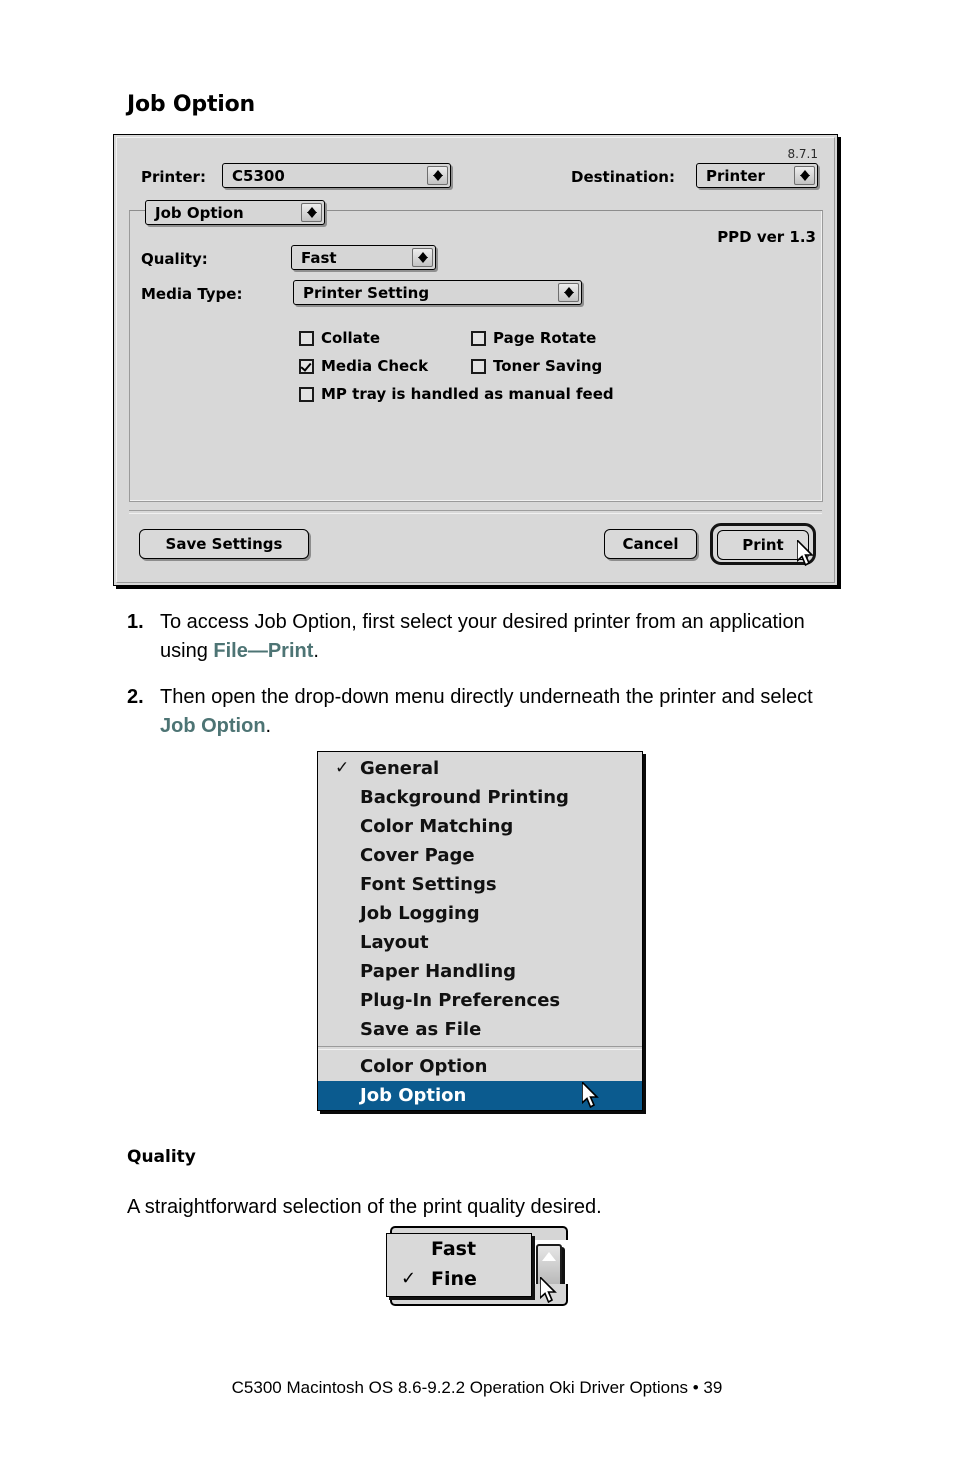  What do you see at coordinates (306, 366) in the screenshot?
I see `checkbox-checked-icon` at bounding box center [306, 366].